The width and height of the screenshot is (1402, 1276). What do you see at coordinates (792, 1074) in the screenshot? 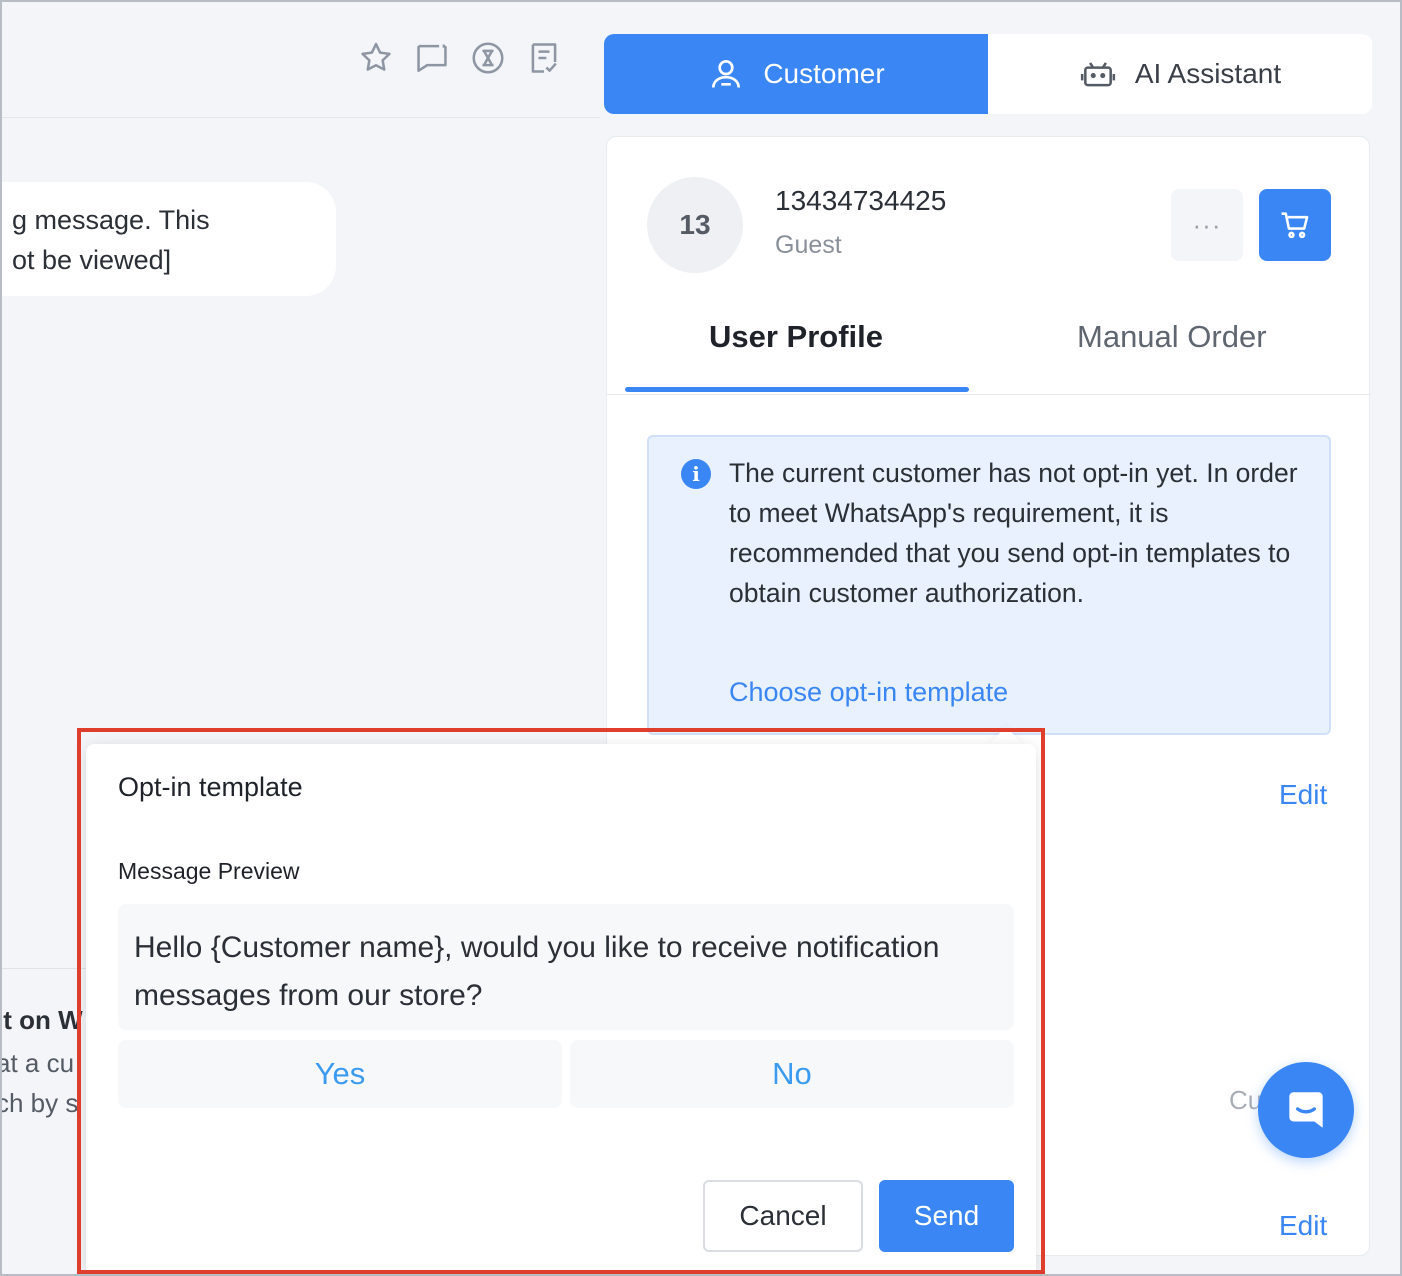
I see `quick-reply-no: No` at bounding box center [792, 1074].